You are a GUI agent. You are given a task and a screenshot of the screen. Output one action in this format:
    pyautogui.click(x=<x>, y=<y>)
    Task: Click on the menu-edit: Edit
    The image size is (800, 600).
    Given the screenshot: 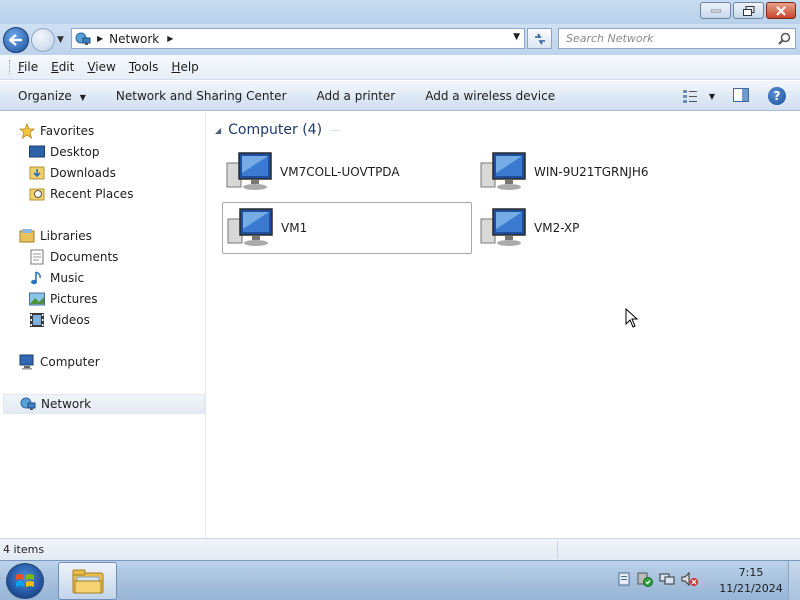 What is the action you would take?
    pyautogui.click(x=62, y=67)
    